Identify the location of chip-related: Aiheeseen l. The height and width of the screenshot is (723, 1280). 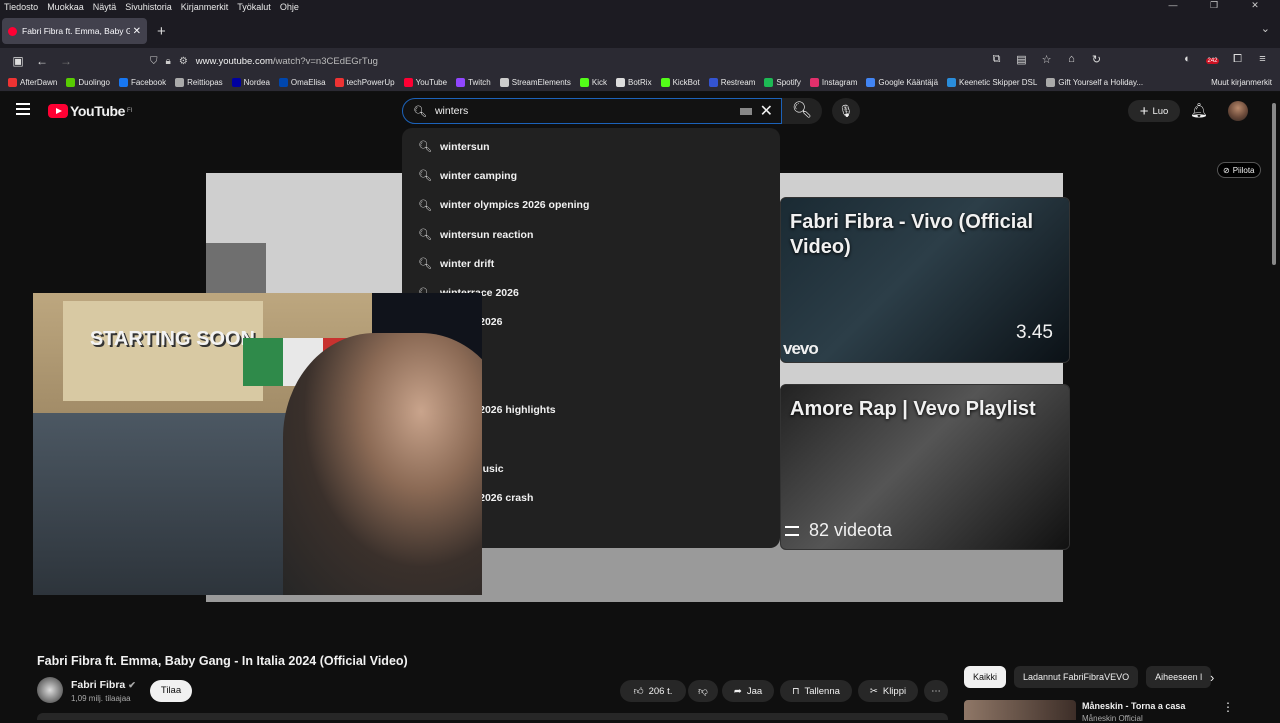
(1179, 677).